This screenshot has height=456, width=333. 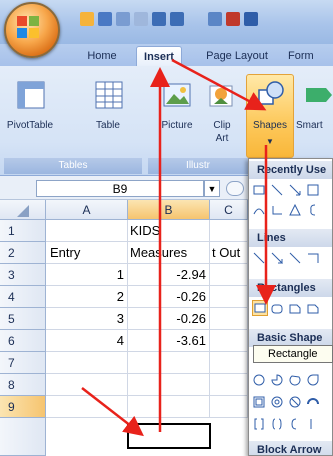 What do you see at coordinates (313, 192) in the screenshot?
I see `recent-shape-box` at bounding box center [313, 192].